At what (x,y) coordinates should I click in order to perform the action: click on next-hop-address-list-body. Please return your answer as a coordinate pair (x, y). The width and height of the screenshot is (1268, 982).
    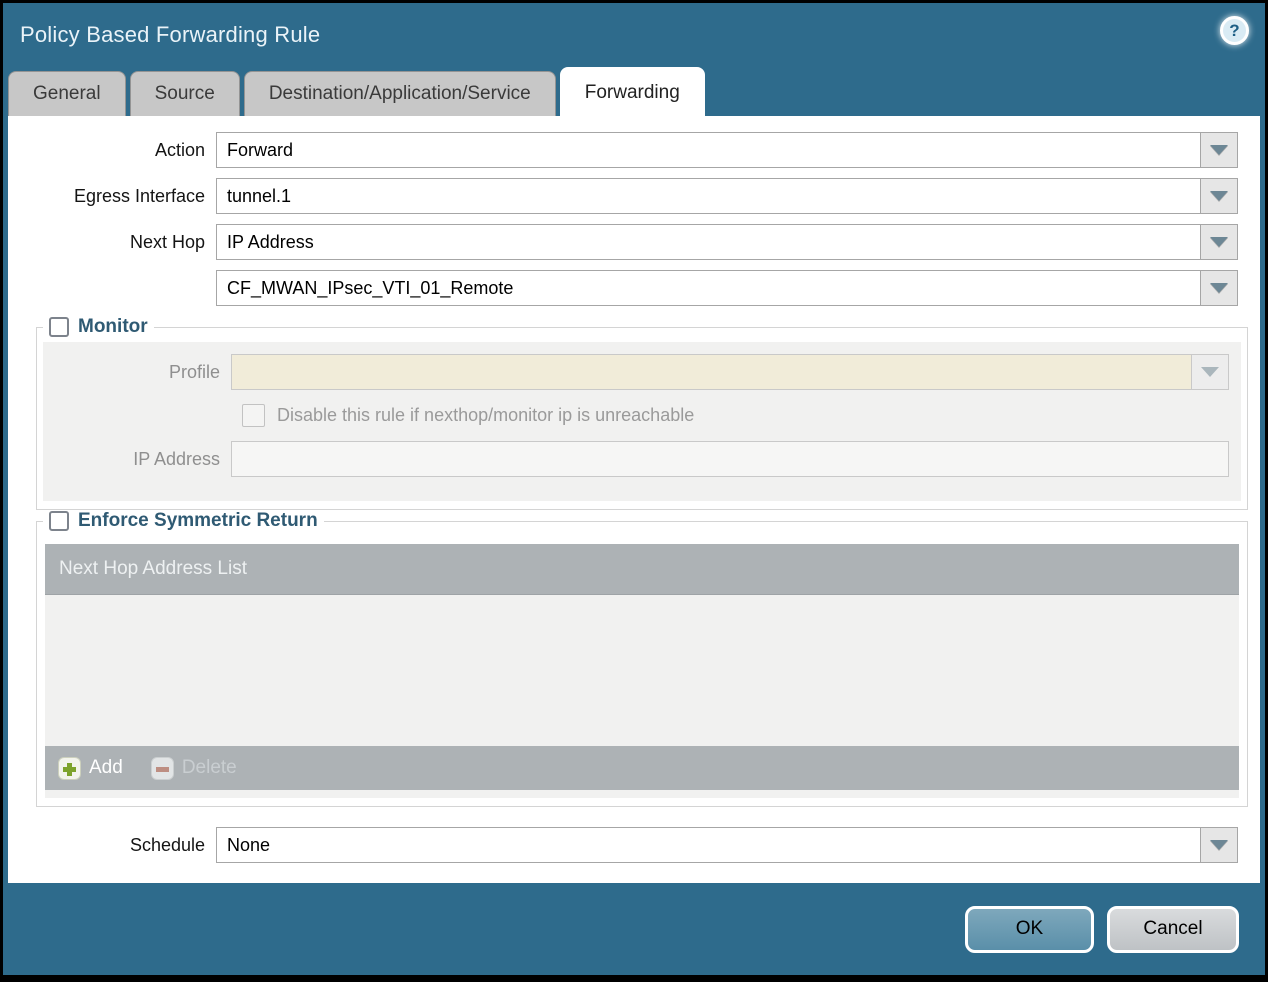
    Looking at the image, I should click on (642, 670).